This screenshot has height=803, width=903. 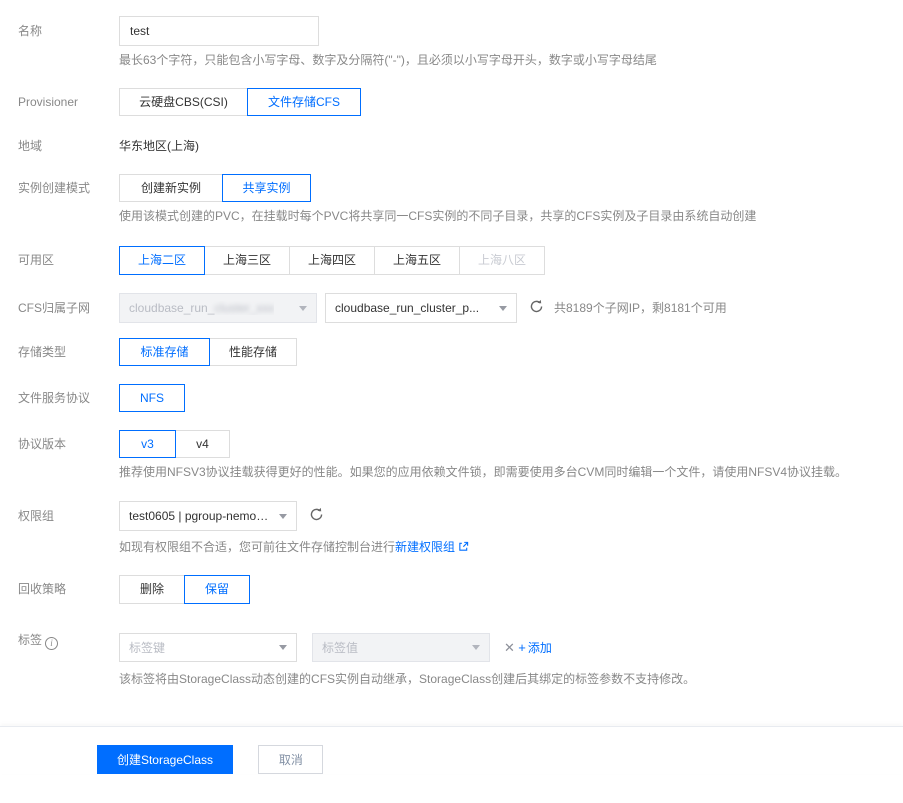 I want to click on instance-mode-button-group: 创建新实例 共享实例, so click(x=215, y=188).